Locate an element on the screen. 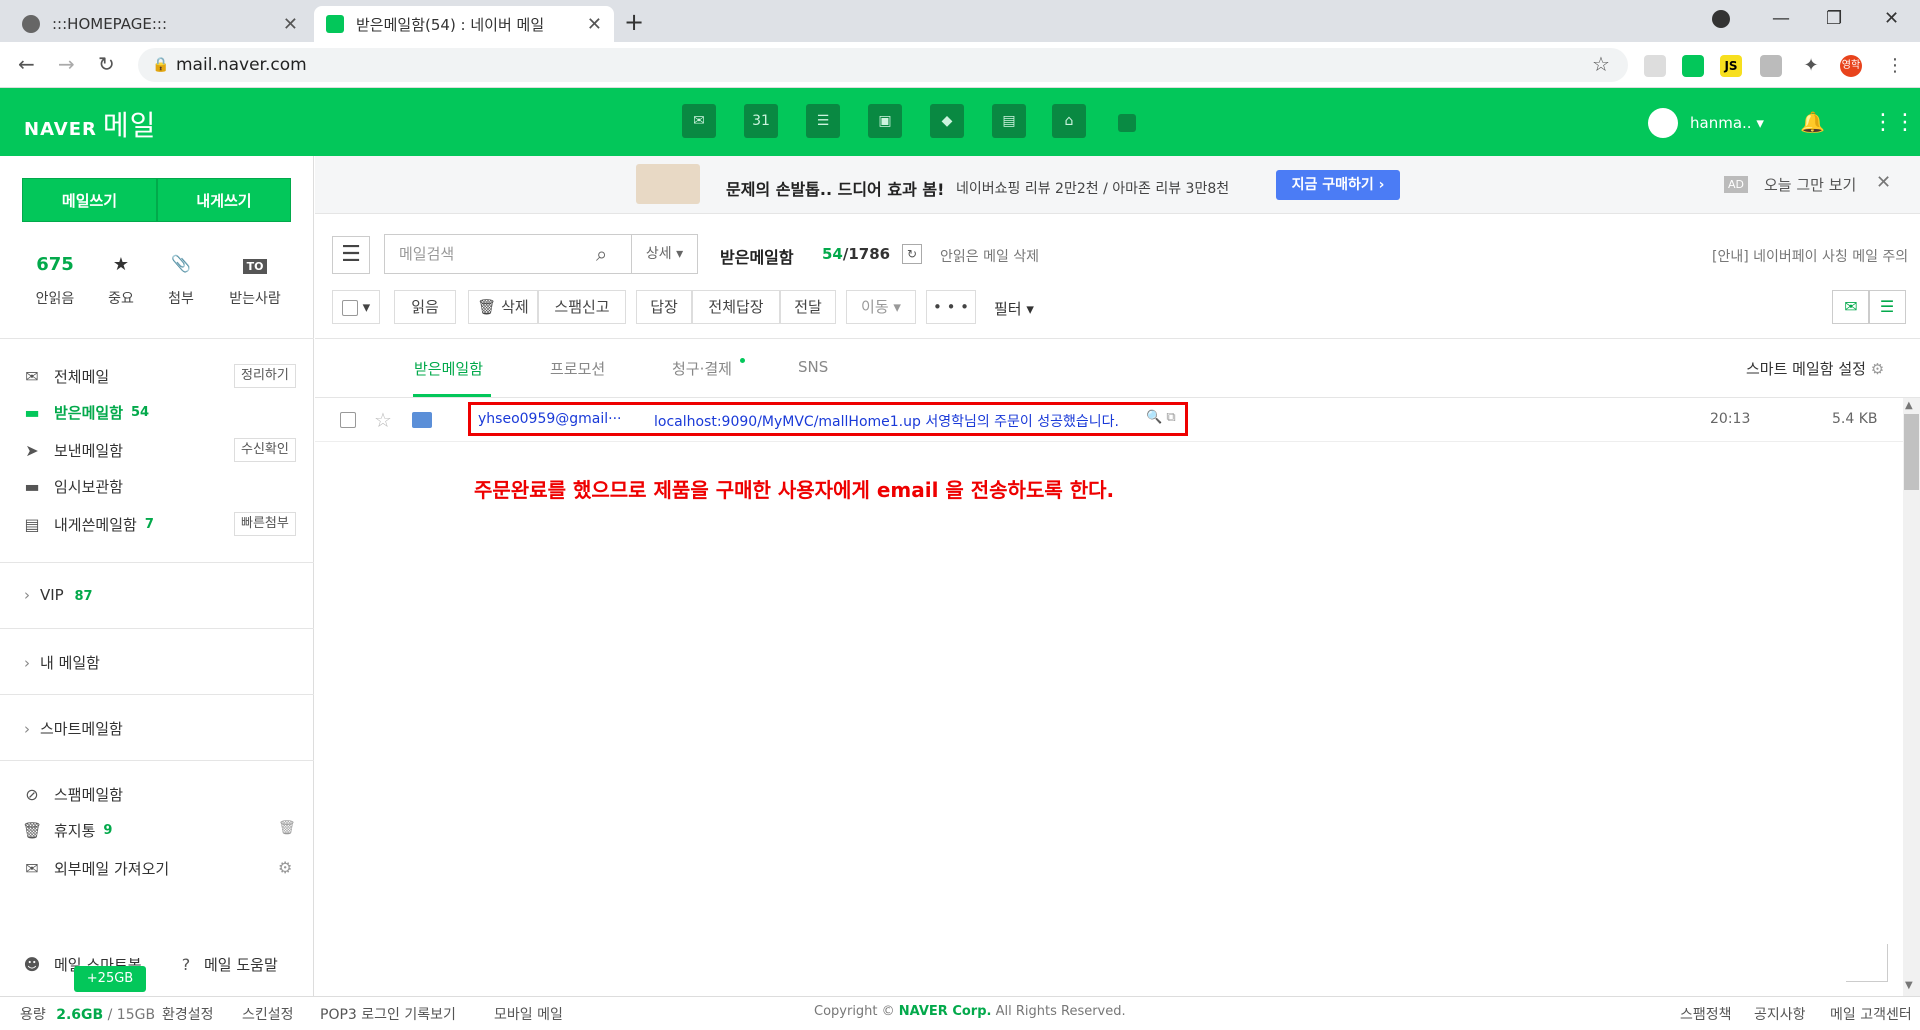  lock-icon: 🔒 is located at coordinates (160, 65).